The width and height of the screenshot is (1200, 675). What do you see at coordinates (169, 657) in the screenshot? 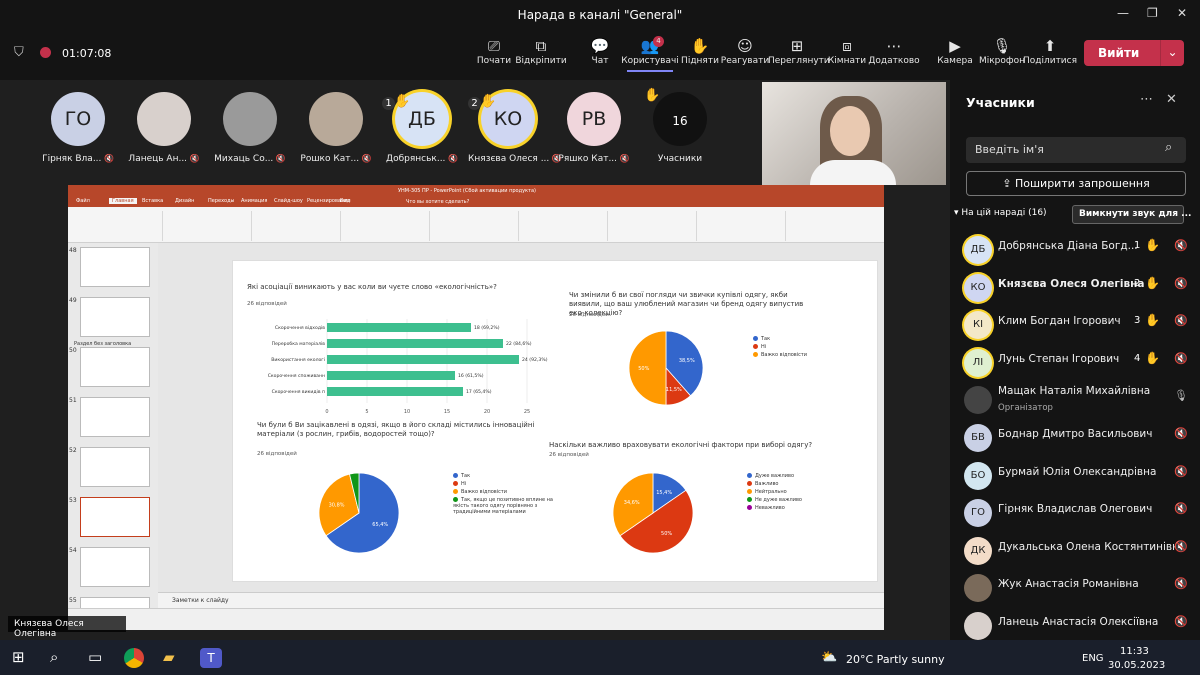
I see `file-explorer-icon: ▰` at bounding box center [169, 657].